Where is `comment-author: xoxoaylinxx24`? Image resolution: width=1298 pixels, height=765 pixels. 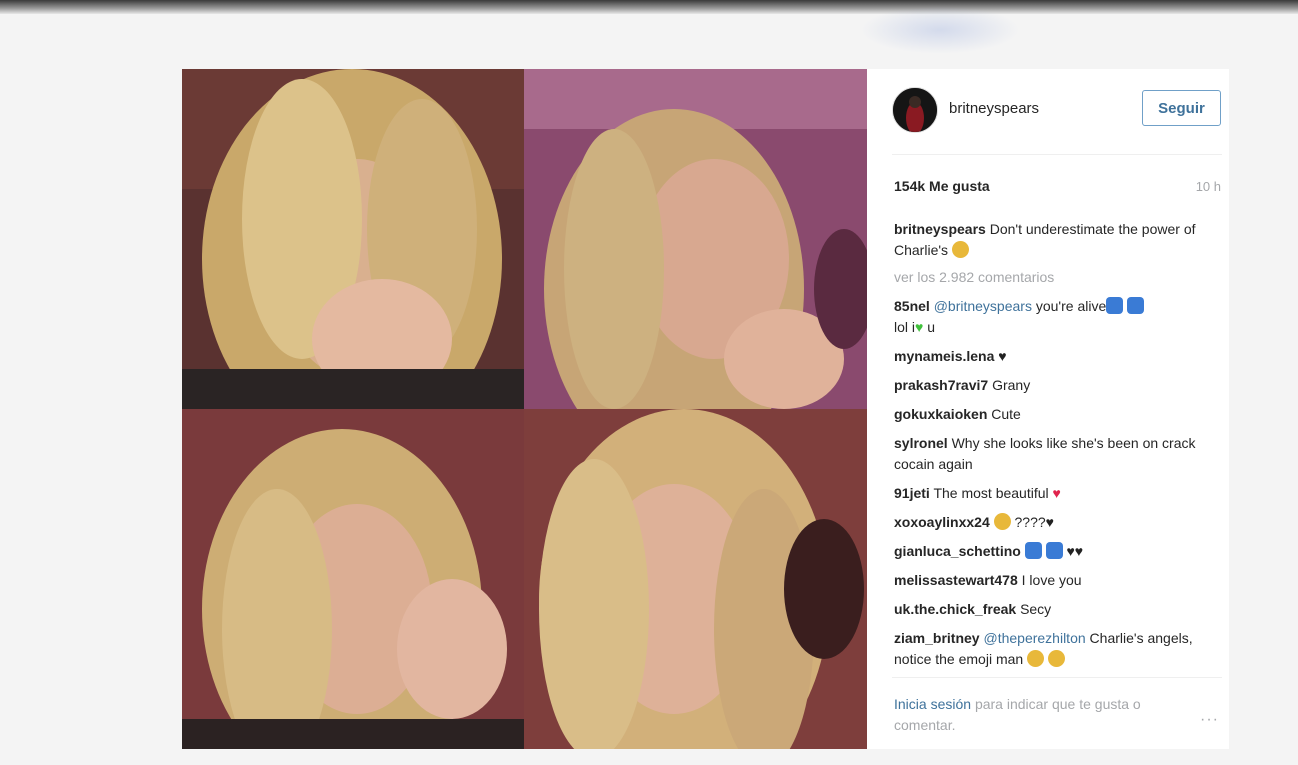
comment-author: xoxoaylinxx24 is located at coordinates (942, 522).